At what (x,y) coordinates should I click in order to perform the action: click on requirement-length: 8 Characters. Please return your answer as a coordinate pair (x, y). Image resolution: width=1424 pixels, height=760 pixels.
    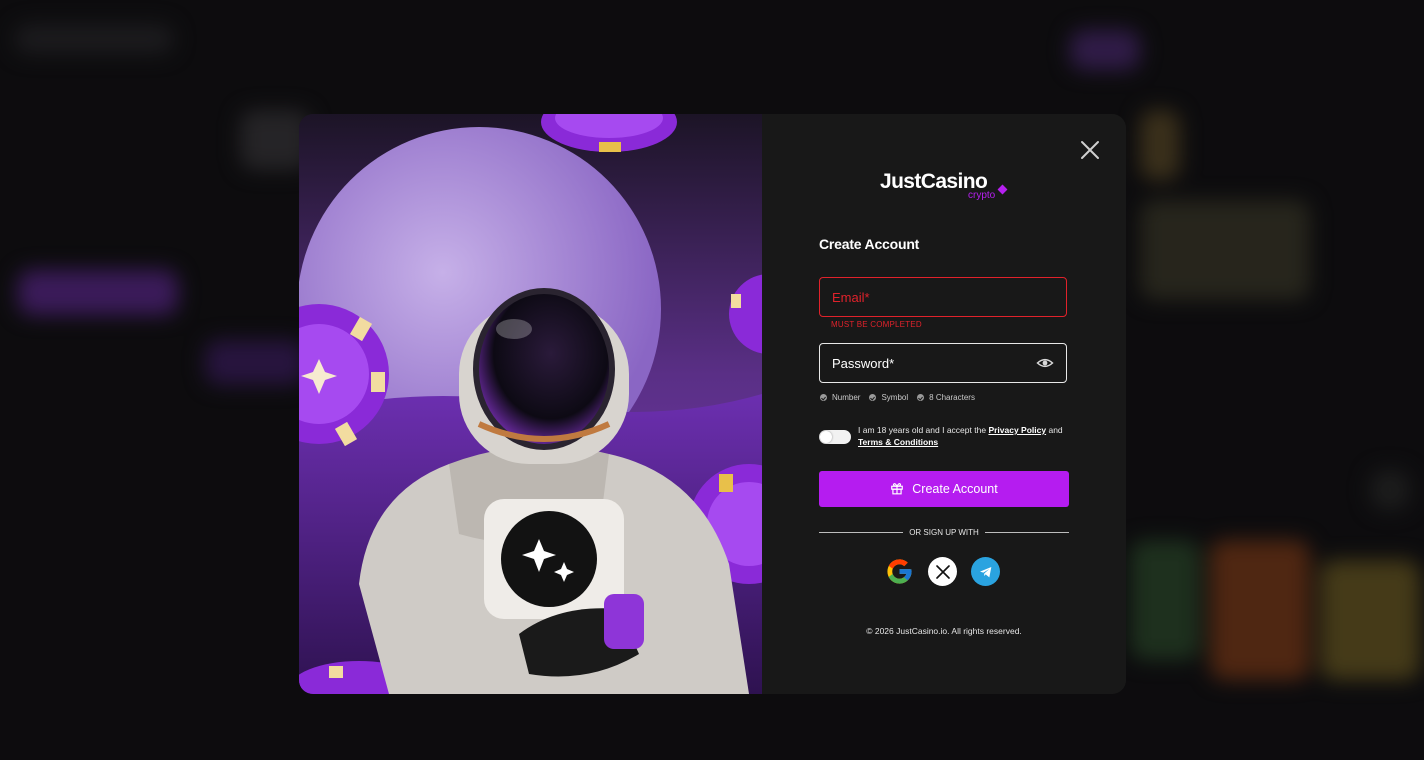
    Looking at the image, I should click on (946, 397).